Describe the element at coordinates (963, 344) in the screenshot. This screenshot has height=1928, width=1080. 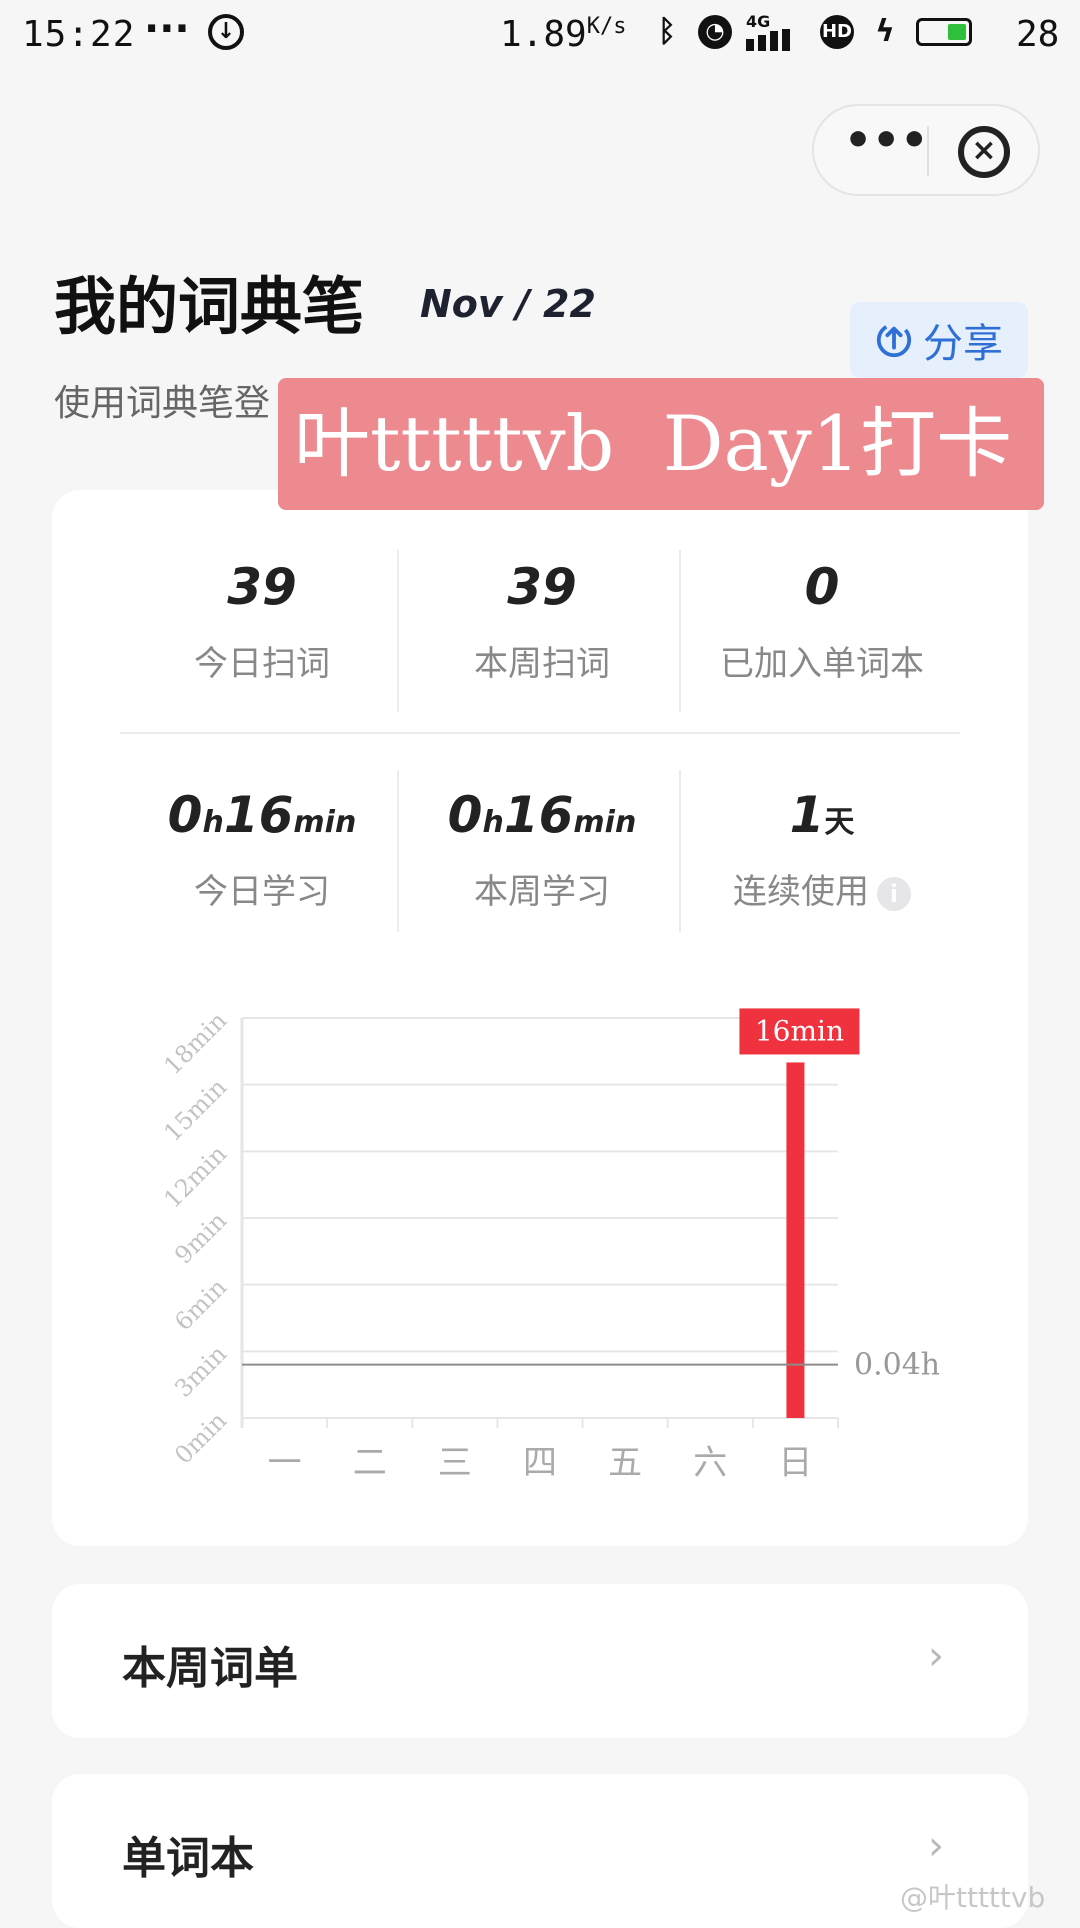
I see `share-label: 分享` at that location.